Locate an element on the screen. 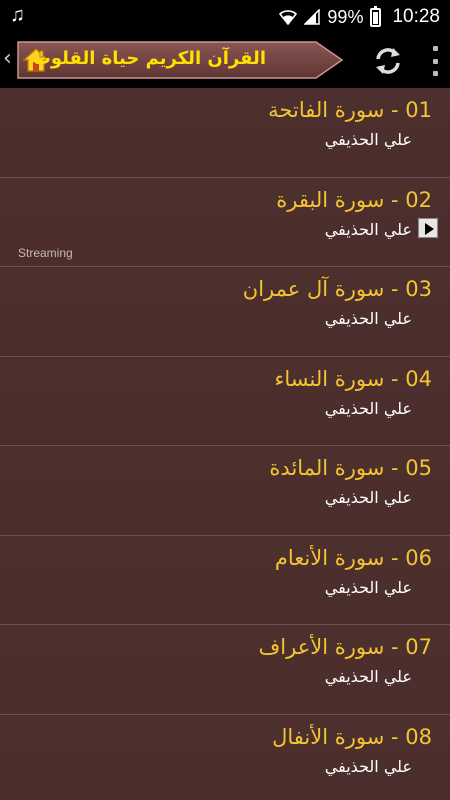 This screenshot has height=800, width=450. list-item: 08 - سورة الأنفال علي الحذيفي is located at coordinates (225, 757).